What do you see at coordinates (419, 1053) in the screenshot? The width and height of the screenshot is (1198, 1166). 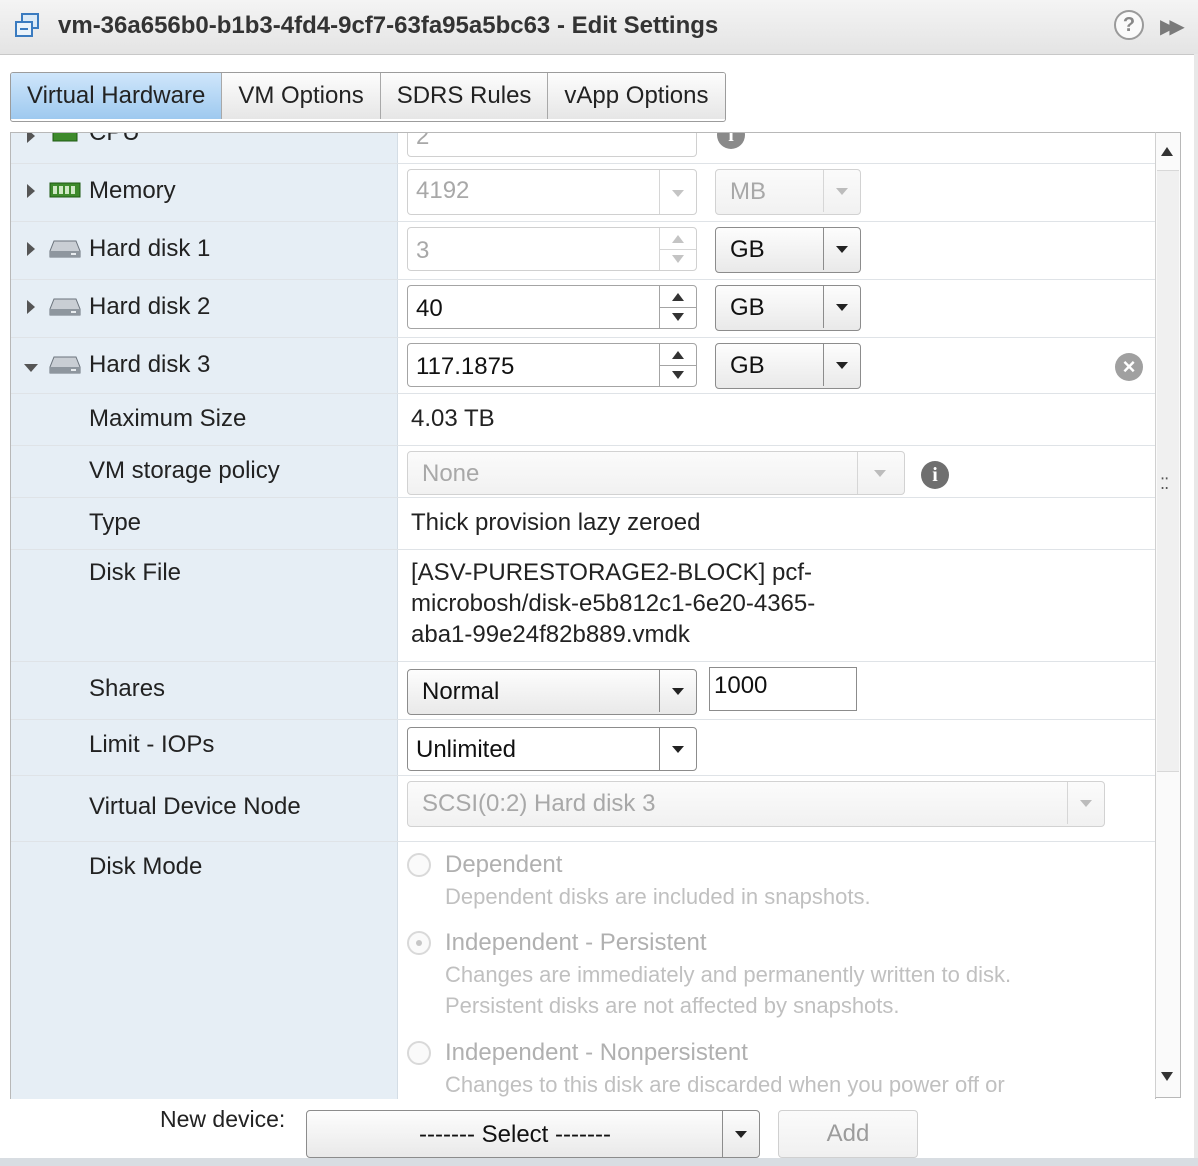 I see `radio-independent-nonpersistent` at bounding box center [419, 1053].